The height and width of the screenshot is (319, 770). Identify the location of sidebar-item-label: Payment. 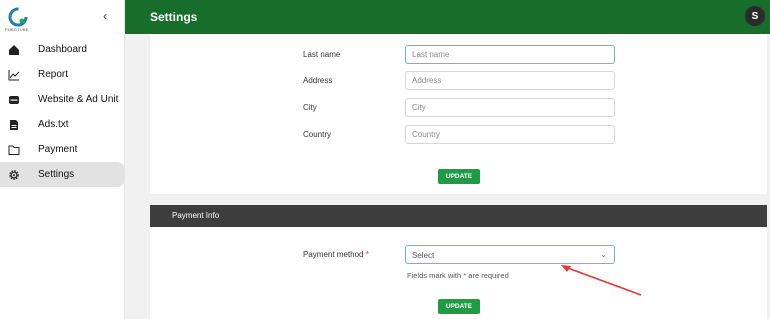
(58, 149).